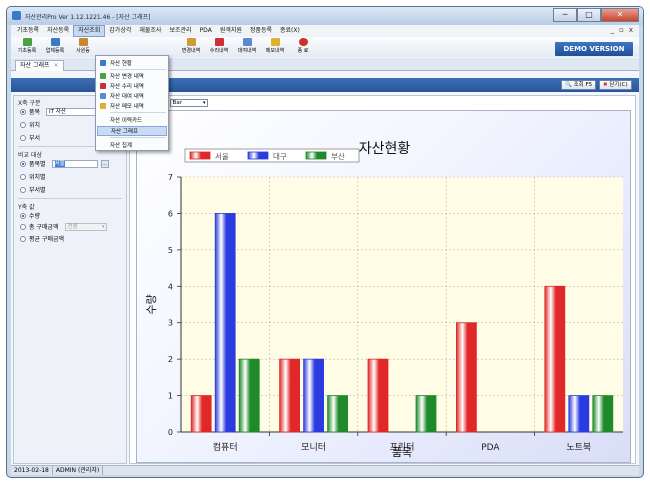 The height and width of the screenshot is (485, 650). What do you see at coordinates (150, 31) in the screenshot?
I see `menu-inventory-check: 재물조사` at bounding box center [150, 31].